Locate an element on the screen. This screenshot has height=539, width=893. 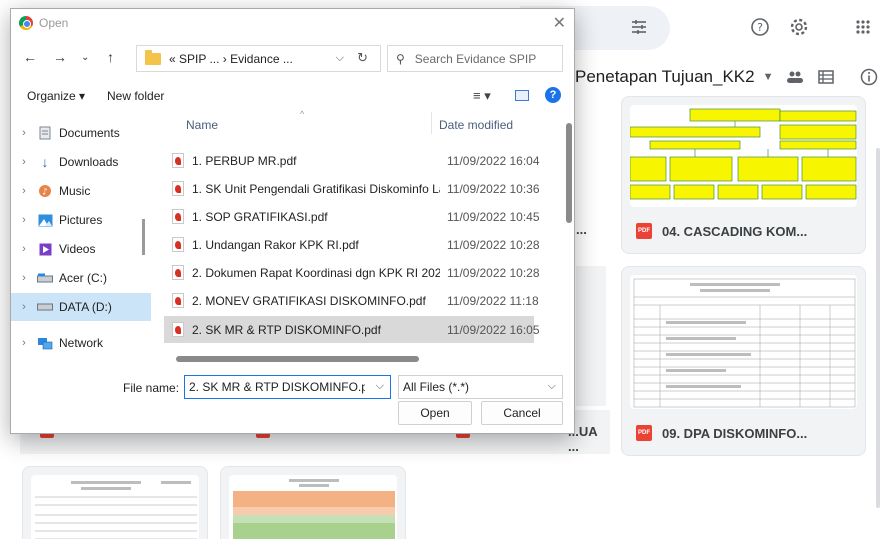
apps-grid-icon is located at coordinates (863, 27).